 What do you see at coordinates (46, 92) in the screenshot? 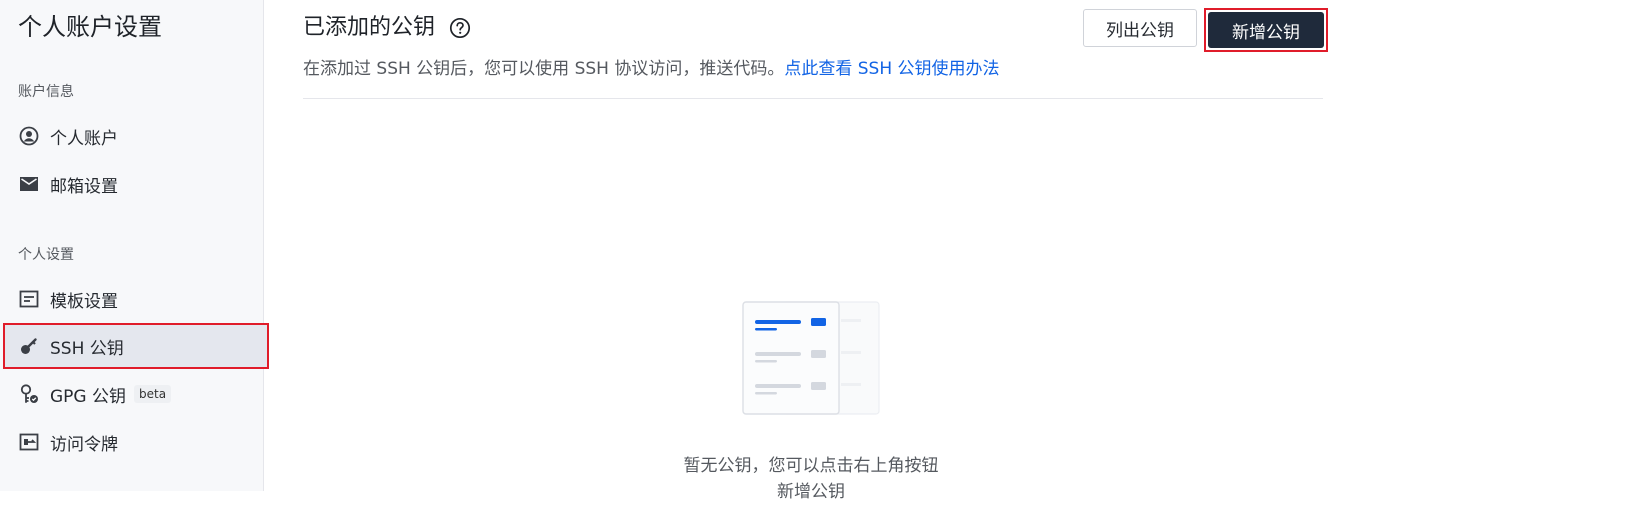
I see `group-label-account-info: 账户信息` at bounding box center [46, 92].